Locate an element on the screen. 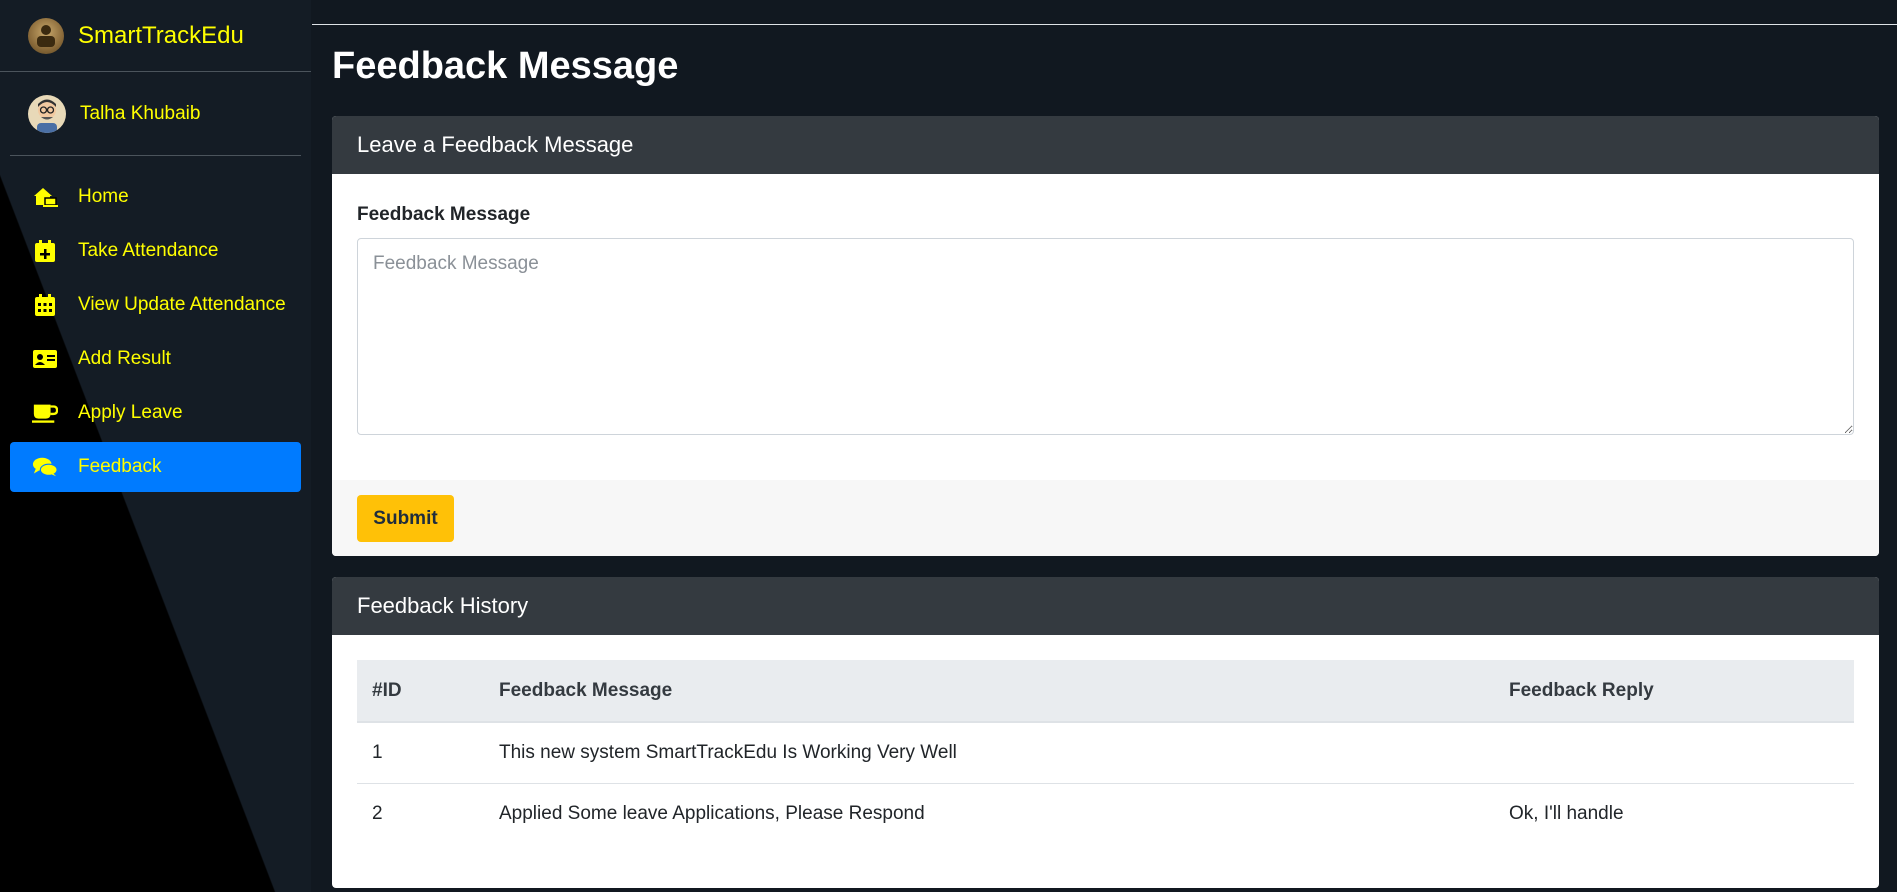  page-title: Feedback Message is located at coordinates (505, 66).